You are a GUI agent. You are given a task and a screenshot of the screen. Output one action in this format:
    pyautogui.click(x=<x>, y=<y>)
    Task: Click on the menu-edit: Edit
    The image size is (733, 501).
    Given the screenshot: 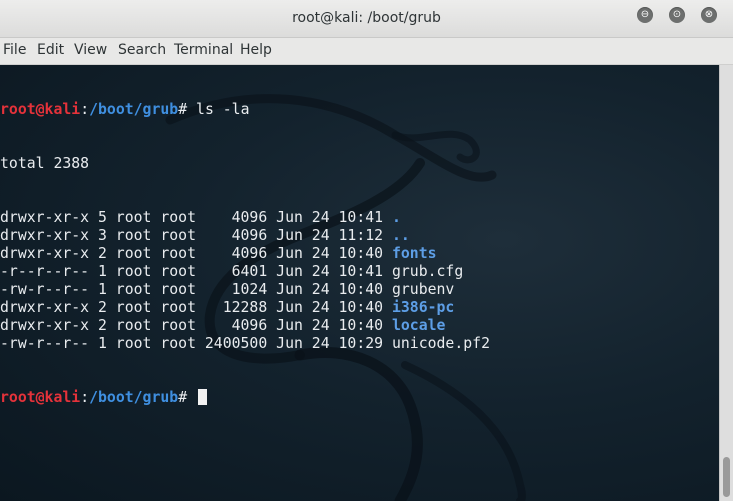 What is the action you would take?
    pyautogui.click(x=50, y=50)
    